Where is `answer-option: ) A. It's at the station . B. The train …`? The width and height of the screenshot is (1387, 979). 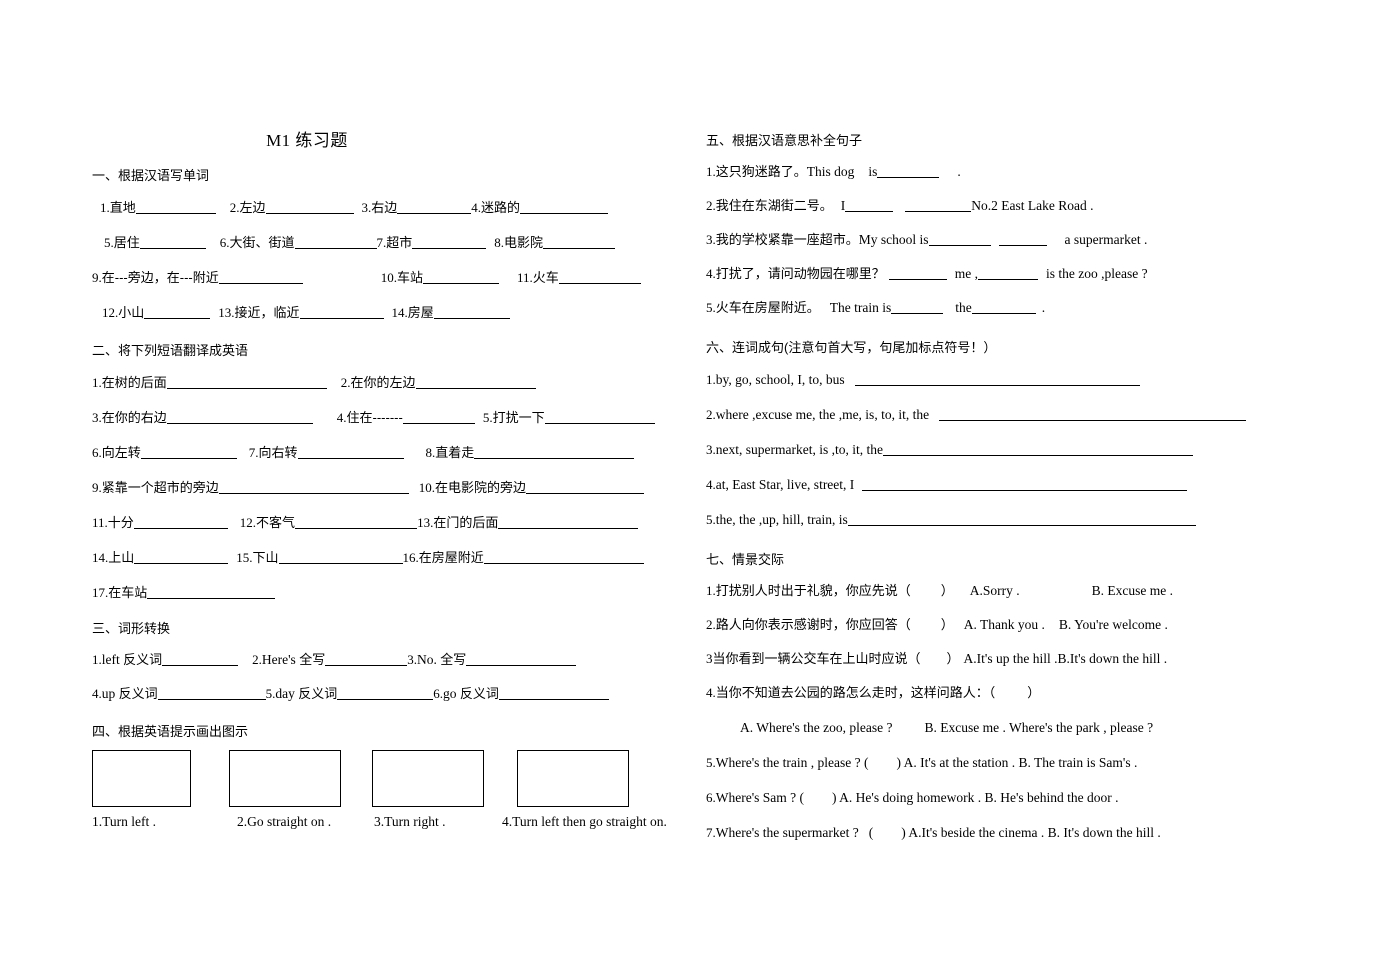
answer-option: ) A. It's at the station . B. The train … is located at coordinates (1017, 762).